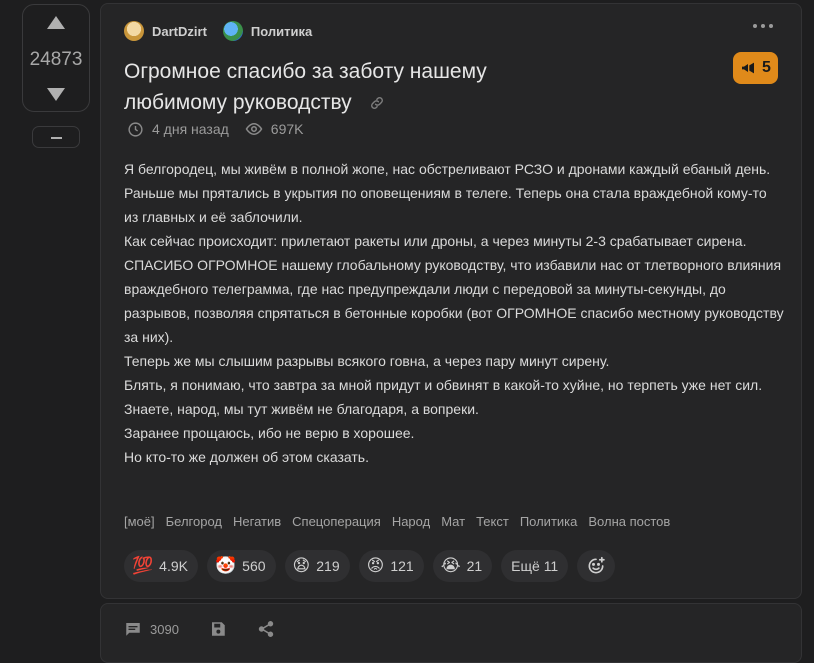  I want to click on vote-count: 24873, so click(56, 59).